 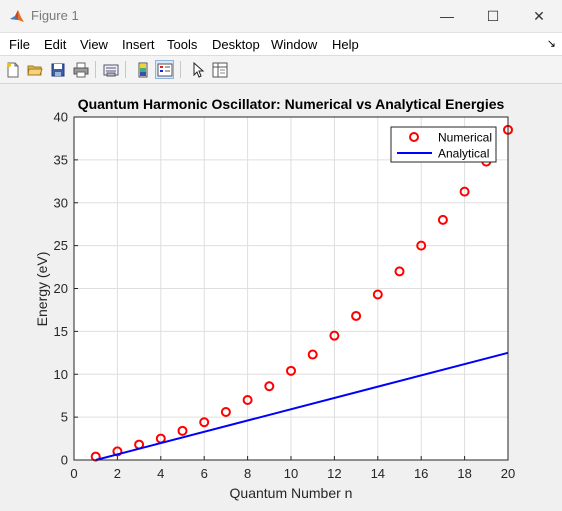 What do you see at coordinates (57, 69) in the screenshot?
I see `save-icon` at bounding box center [57, 69].